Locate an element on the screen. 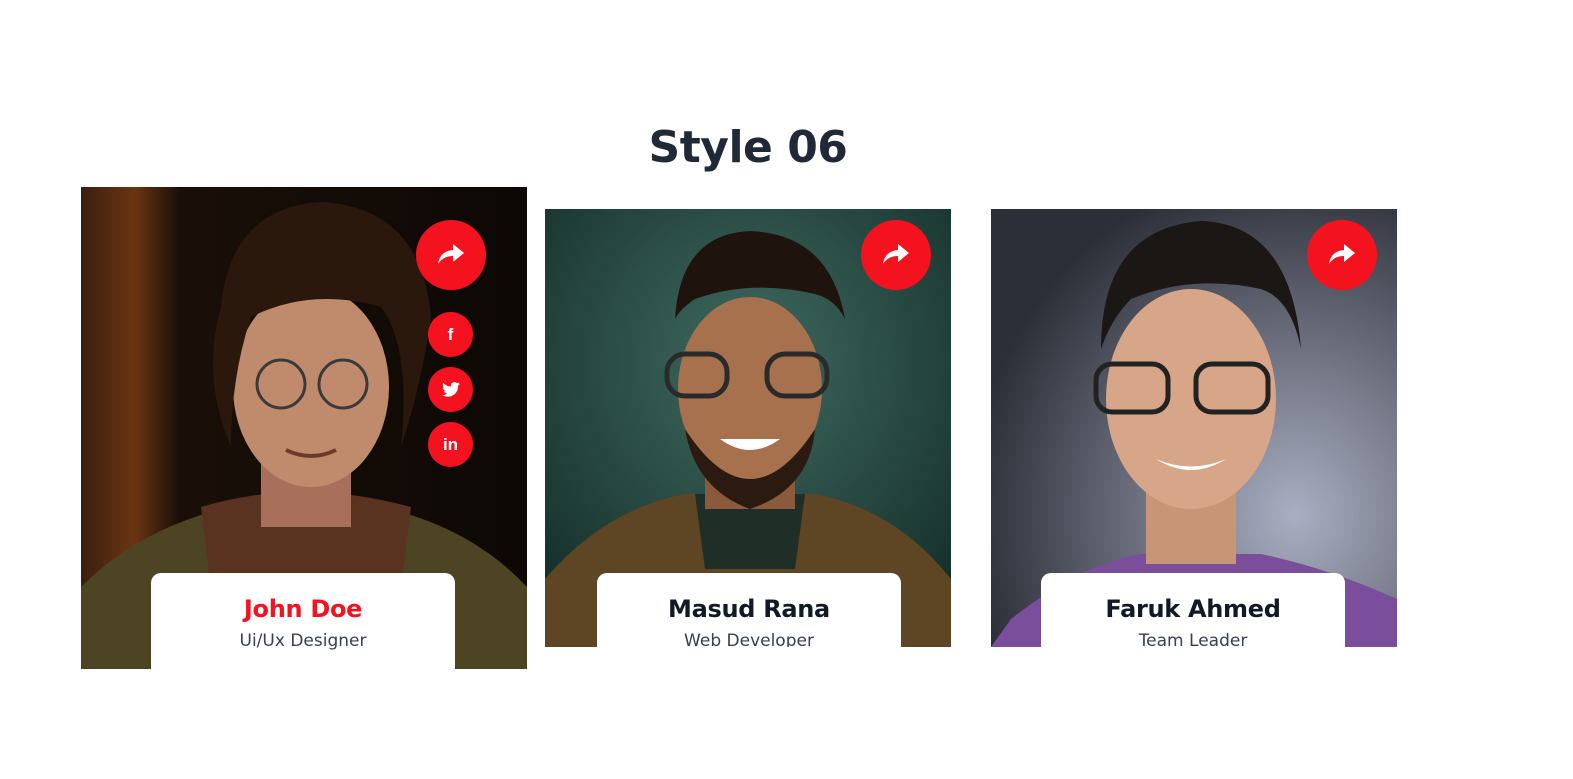 The height and width of the screenshot is (779, 1573). linkedin-button: in is located at coordinates (450, 444).